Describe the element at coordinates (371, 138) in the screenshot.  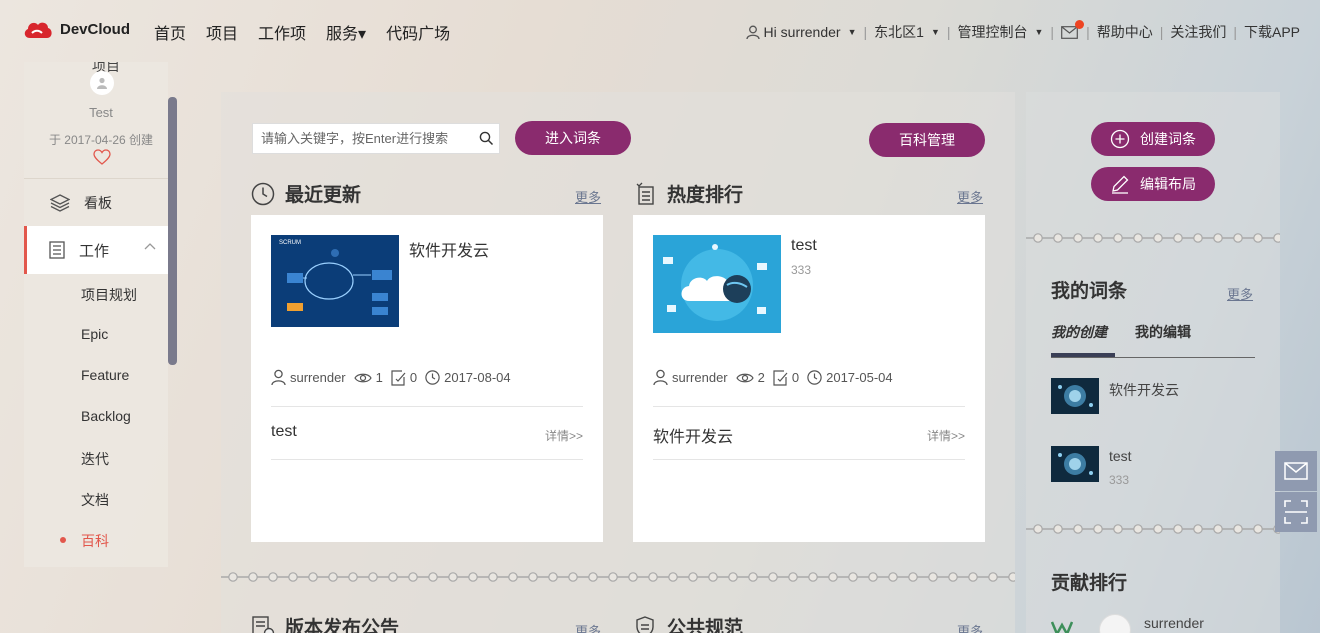
I see `search-input` at that location.